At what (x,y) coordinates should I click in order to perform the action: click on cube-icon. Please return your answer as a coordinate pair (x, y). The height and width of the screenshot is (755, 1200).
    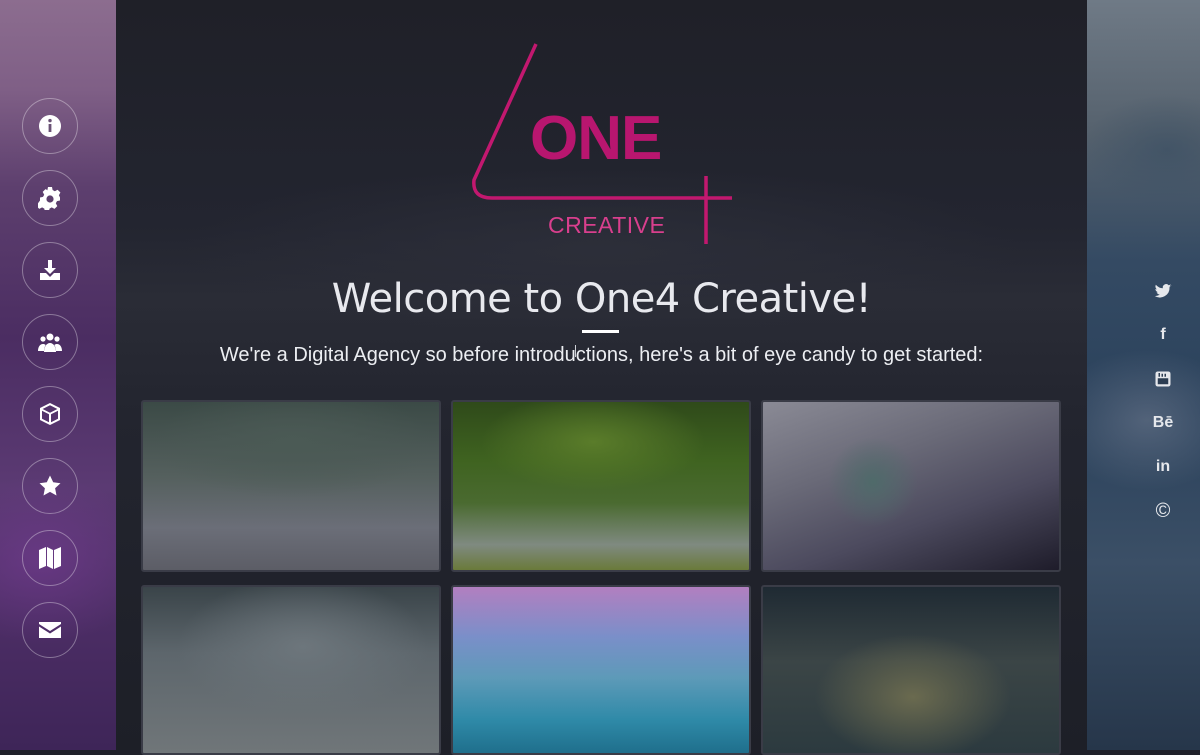
    Looking at the image, I should click on (50, 414).